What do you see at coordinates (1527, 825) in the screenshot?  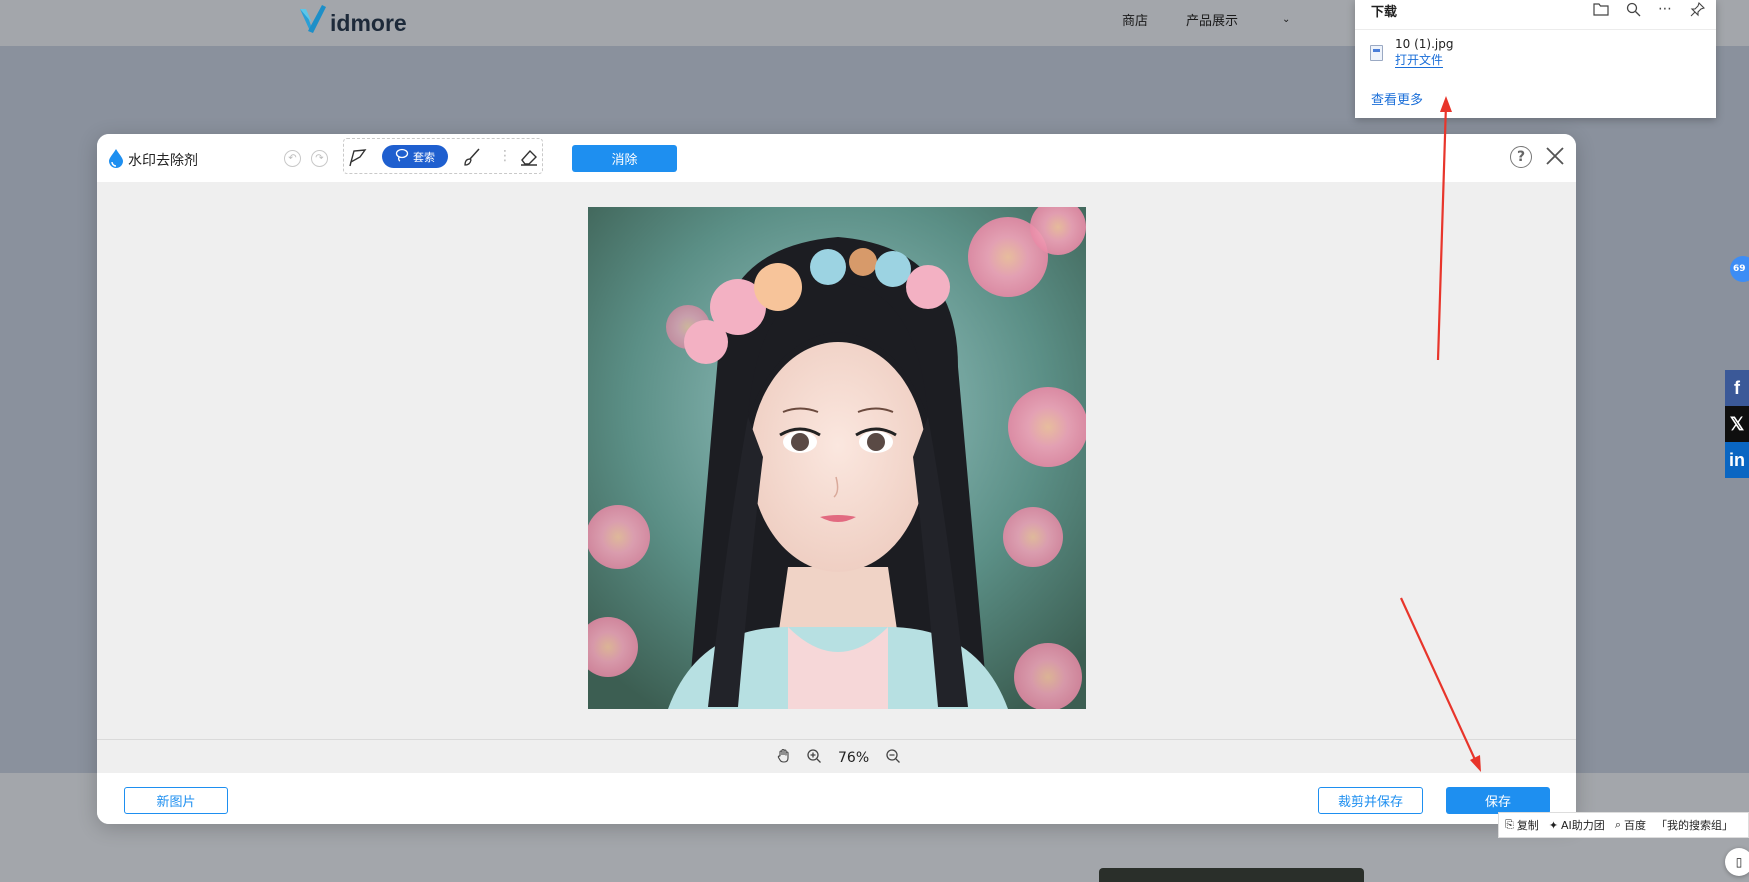 I see `copy-label: 复制` at bounding box center [1527, 825].